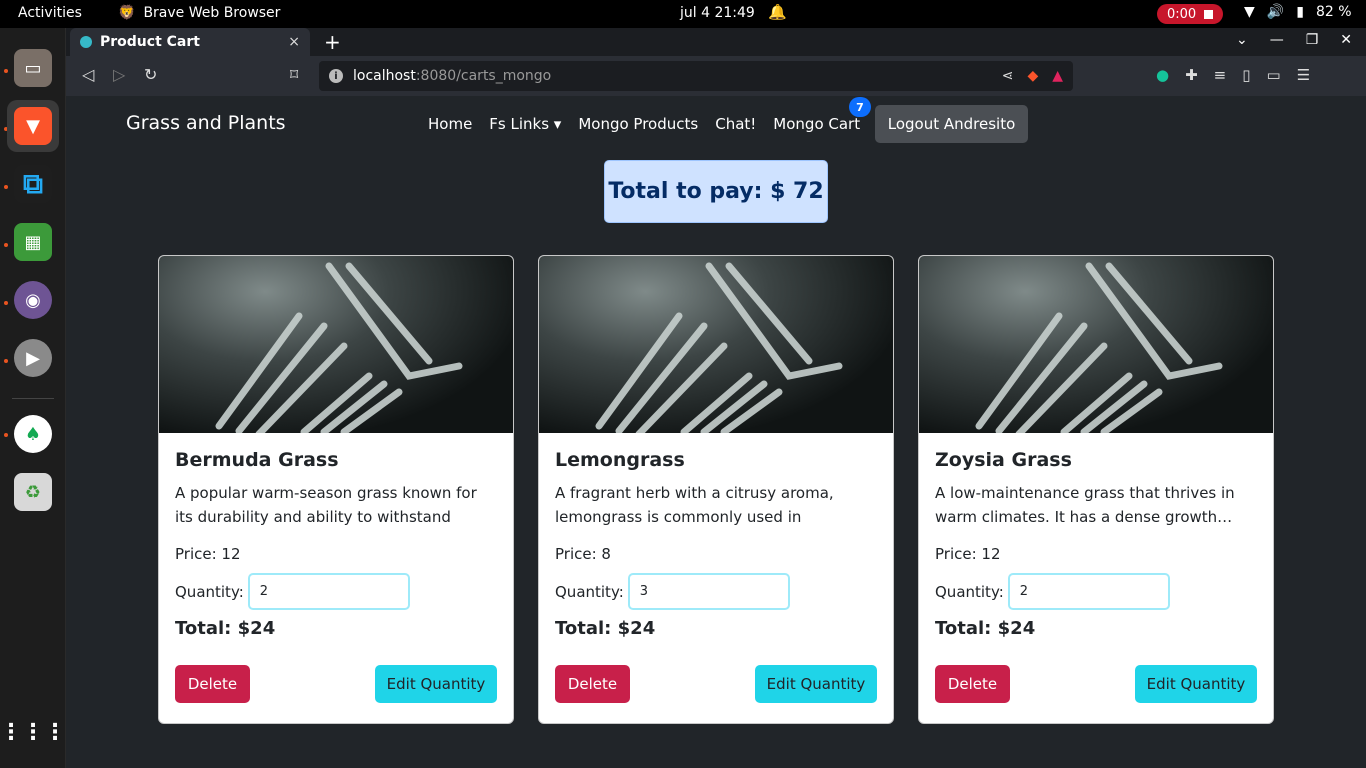 This screenshot has width=1366, height=768. I want to click on brave-shields-icon: ◆, so click(1032, 76).